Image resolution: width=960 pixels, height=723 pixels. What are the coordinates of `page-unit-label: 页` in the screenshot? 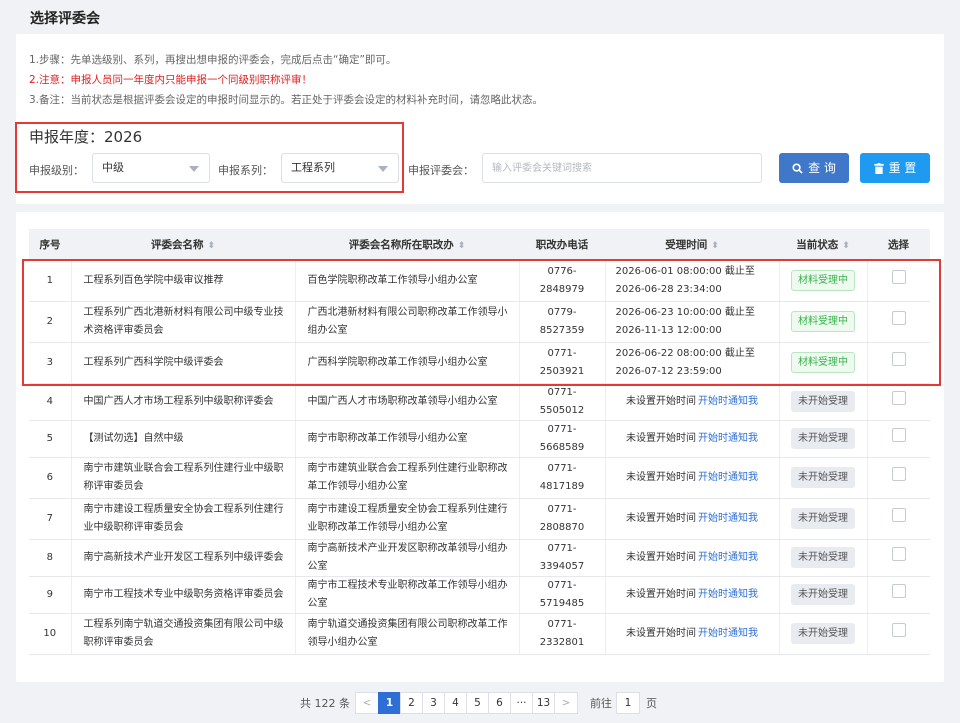 It's located at (651, 703).